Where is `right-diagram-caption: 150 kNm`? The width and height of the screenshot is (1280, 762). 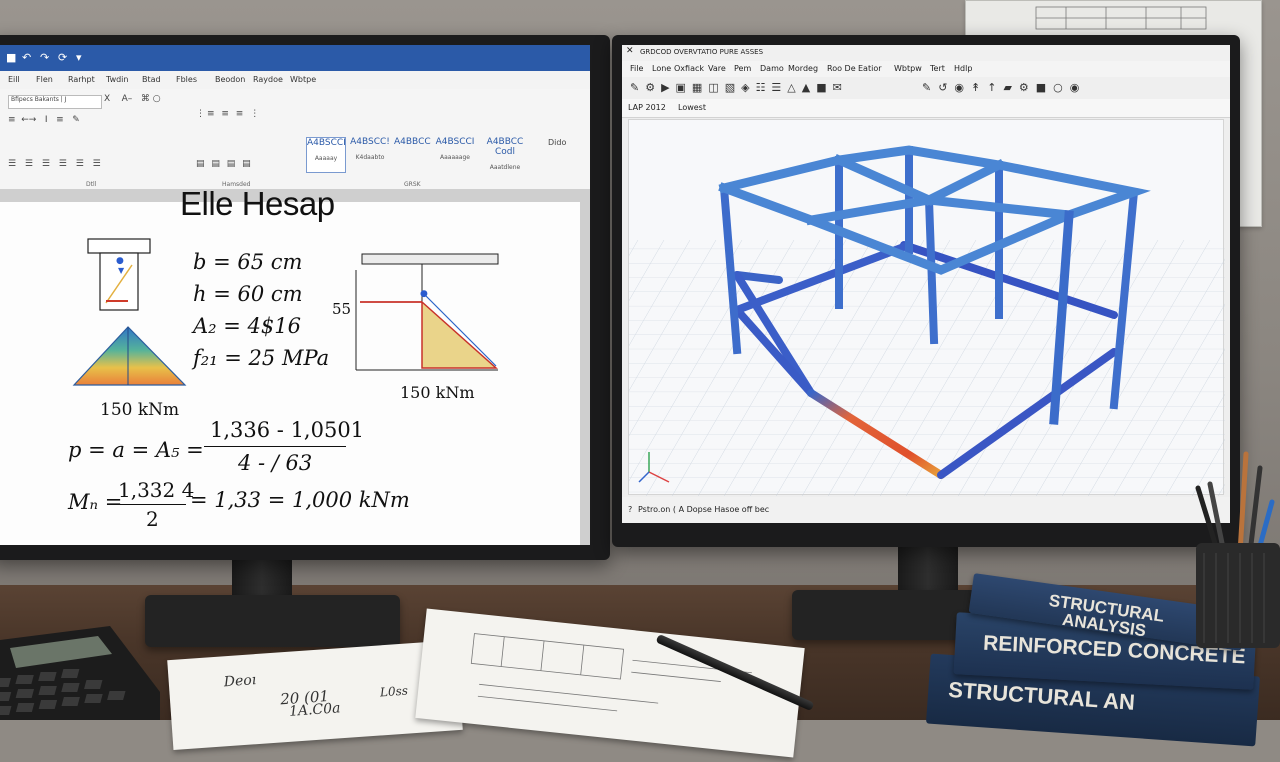 right-diagram-caption: 150 kNm is located at coordinates (437, 392).